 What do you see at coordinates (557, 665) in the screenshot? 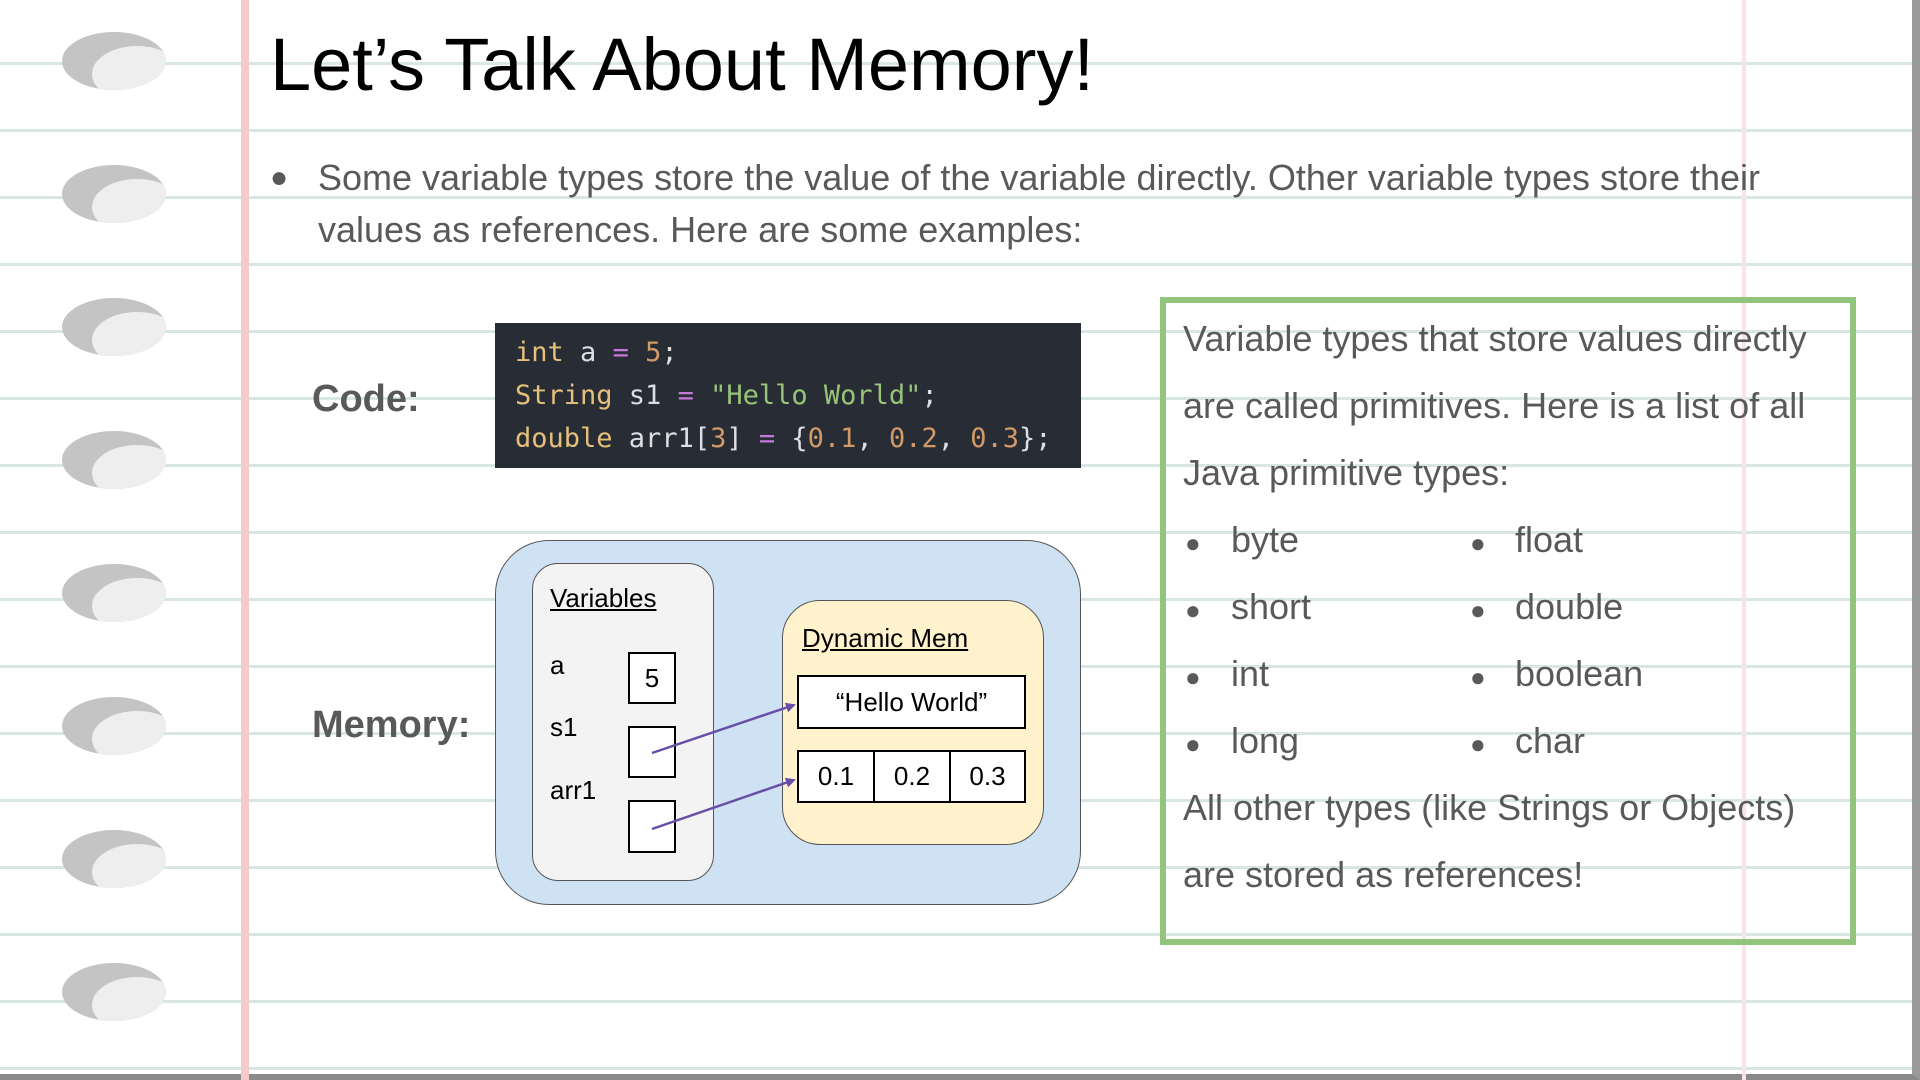
I see `var-name-a: a` at bounding box center [557, 665].